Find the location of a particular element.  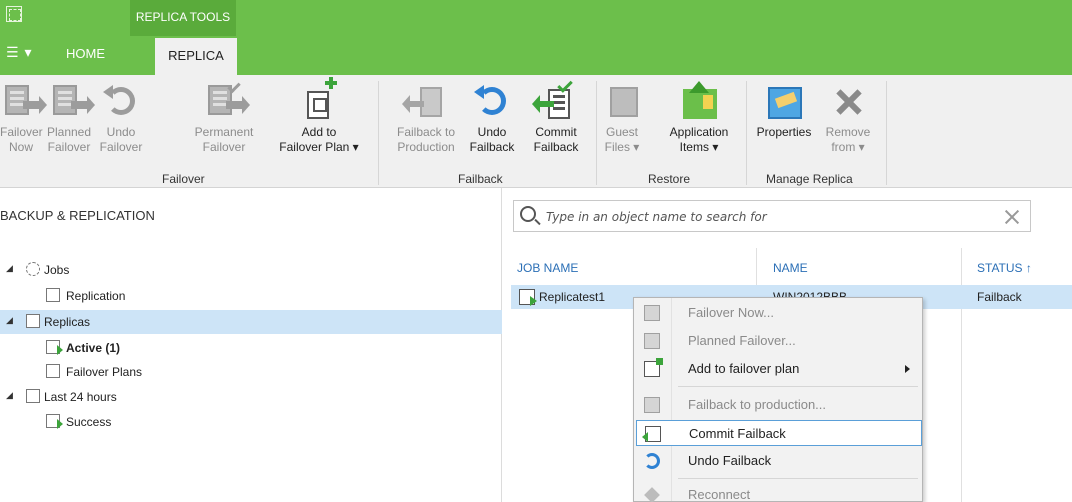

column-header-status: STATUS ↑ is located at coordinates (1004, 268).